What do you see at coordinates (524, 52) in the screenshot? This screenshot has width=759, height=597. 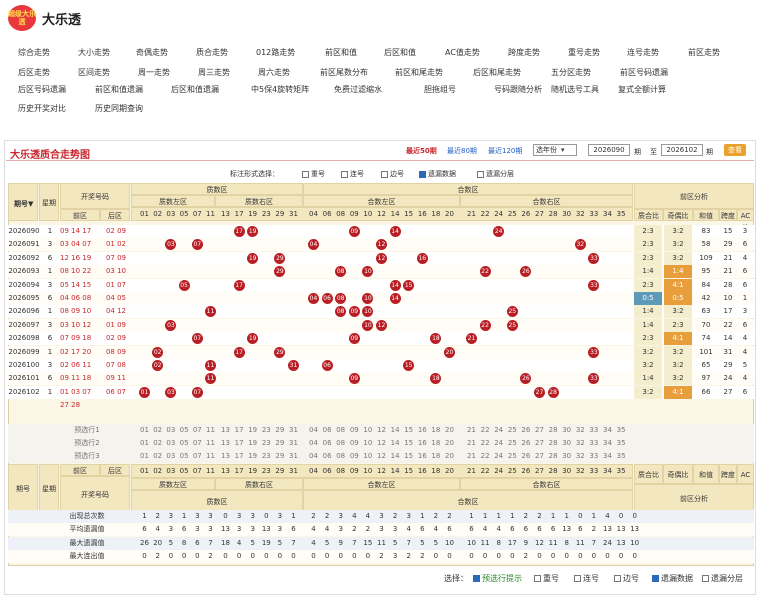 I see `nav-link: 跨度走势` at bounding box center [524, 52].